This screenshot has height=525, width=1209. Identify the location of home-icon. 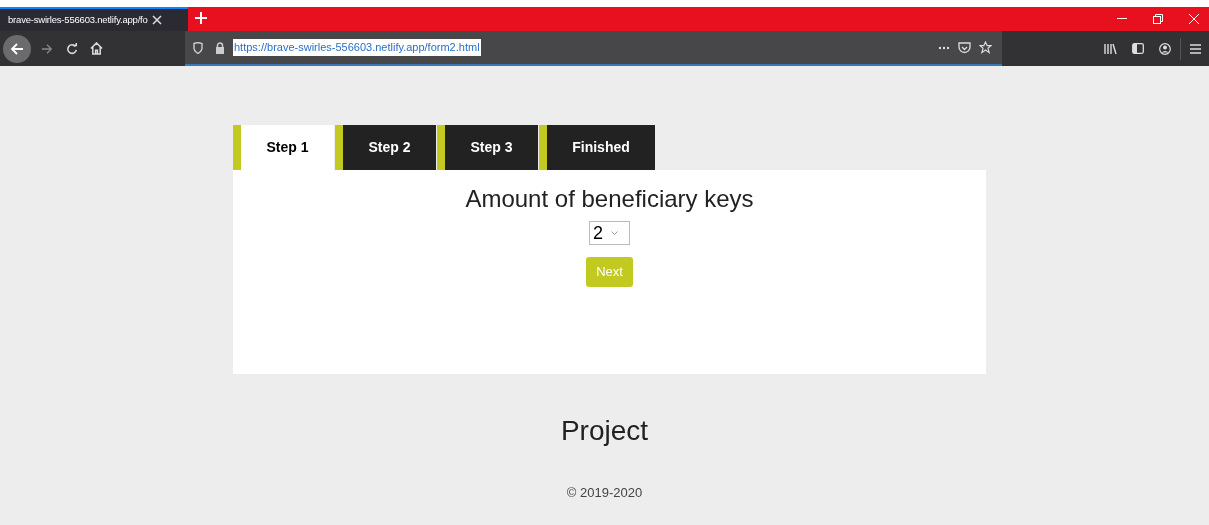
(96, 48).